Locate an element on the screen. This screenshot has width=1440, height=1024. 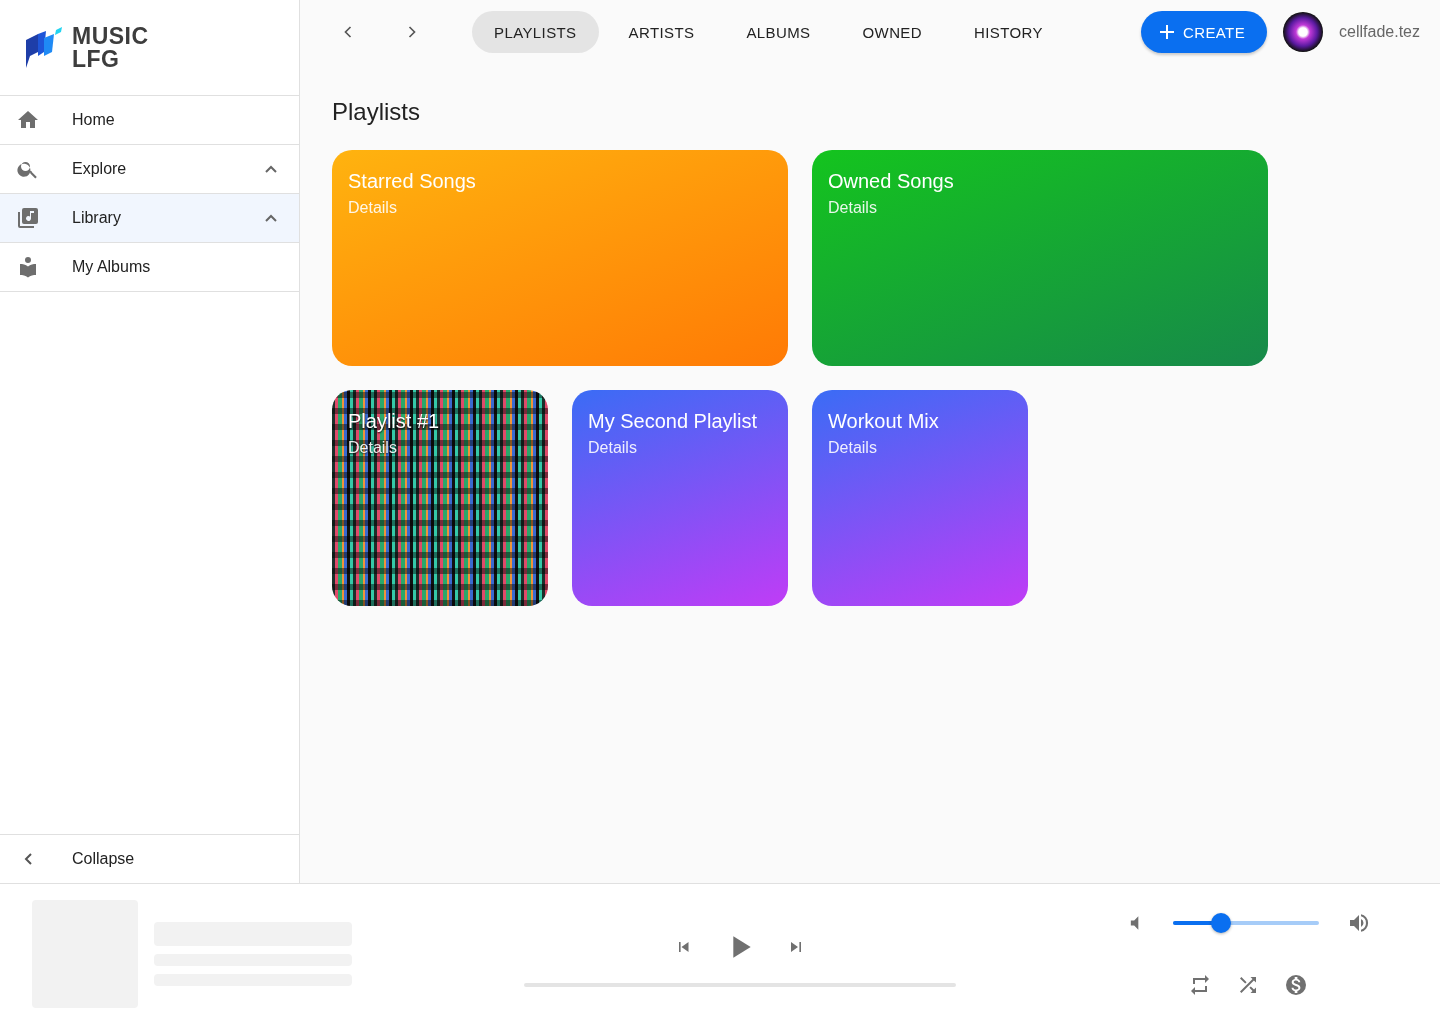
avatar is located at coordinates (1303, 32).